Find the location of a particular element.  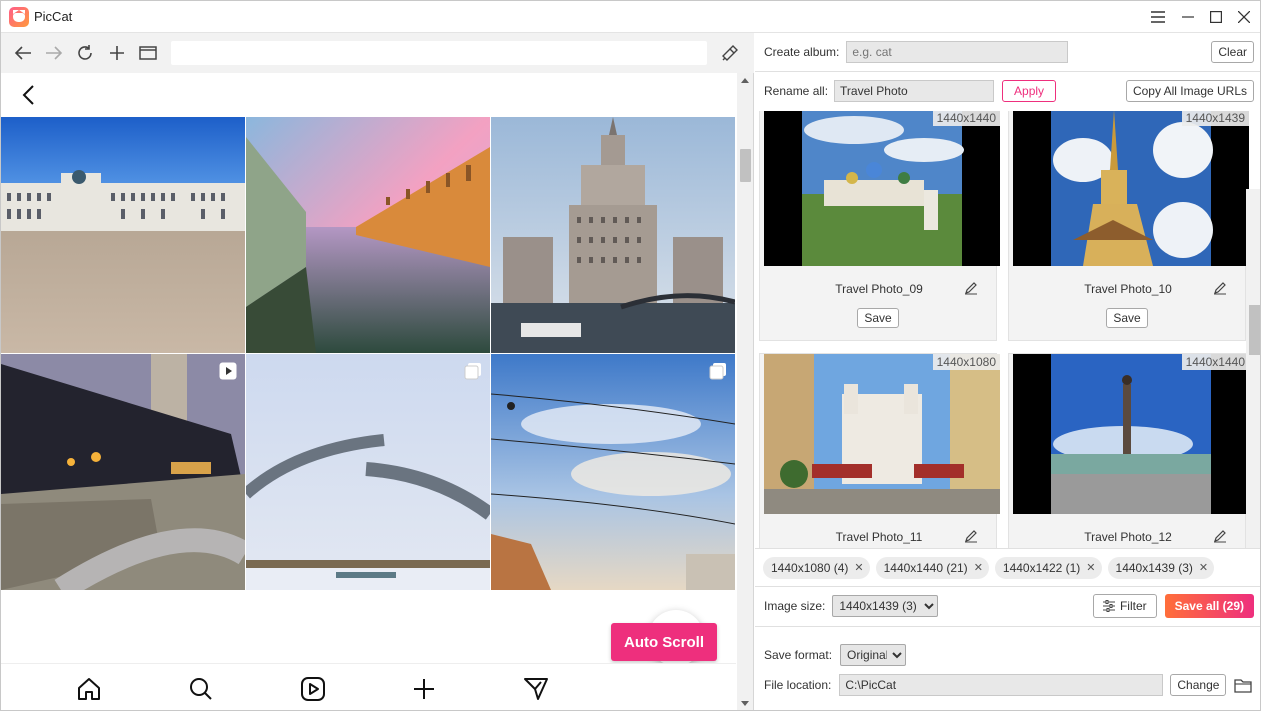

dimension-badge: 1440x1080 is located at coordinates (966, 362).